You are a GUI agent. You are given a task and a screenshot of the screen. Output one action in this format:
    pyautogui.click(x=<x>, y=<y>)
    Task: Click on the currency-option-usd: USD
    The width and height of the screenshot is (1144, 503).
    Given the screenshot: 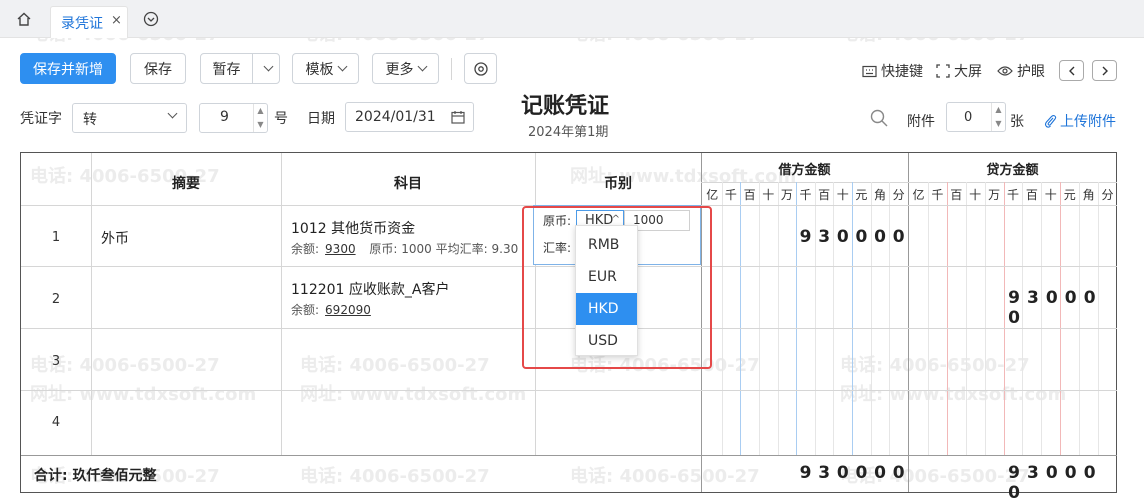 What is the action you would take?
    pyautogui.click(x=606, y=341)
    